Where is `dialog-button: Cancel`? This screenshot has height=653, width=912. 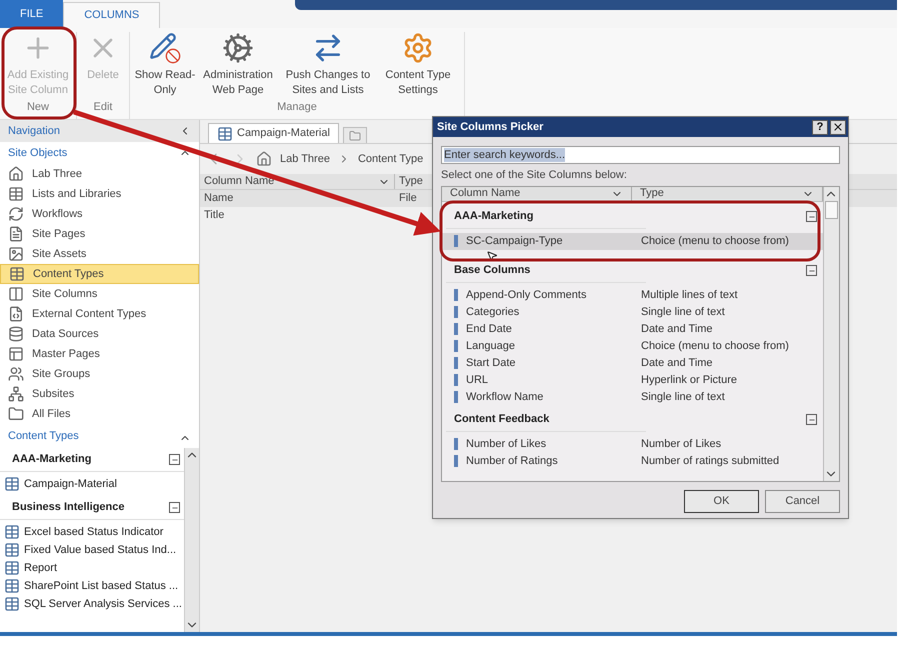 dialog-button: Cancel is located at coordinates (802, 501).